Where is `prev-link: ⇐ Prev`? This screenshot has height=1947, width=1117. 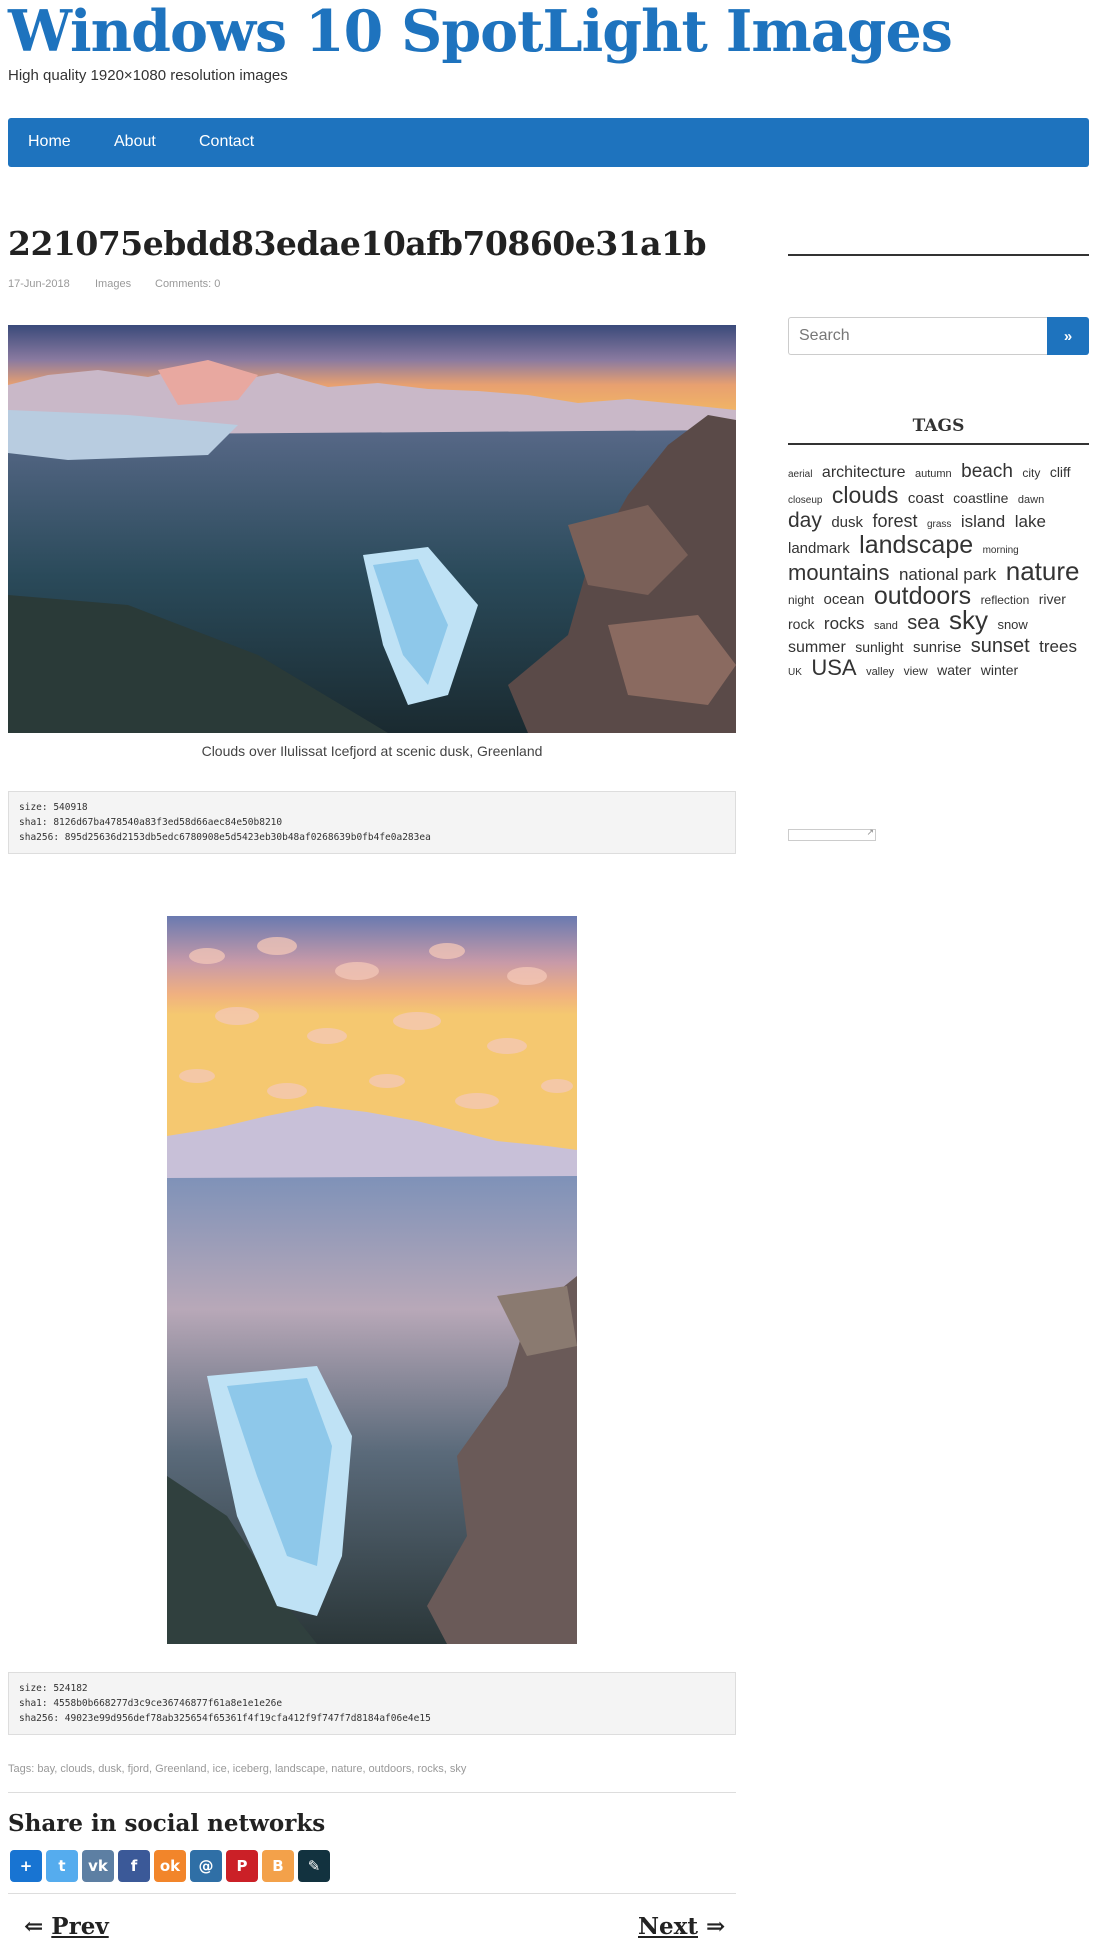
prev-link: ⇐ Prev is located at coordinates (66, 1926).